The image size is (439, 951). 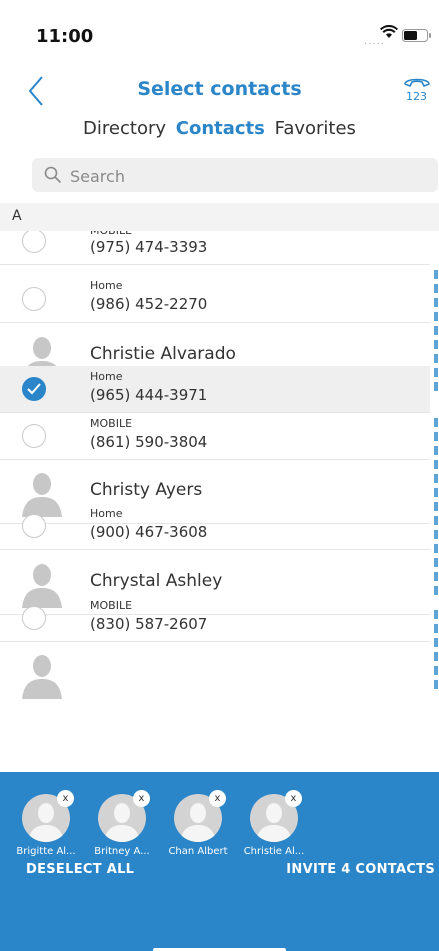 I want to click on phone-handset-icon, so click(x=417, y=82).